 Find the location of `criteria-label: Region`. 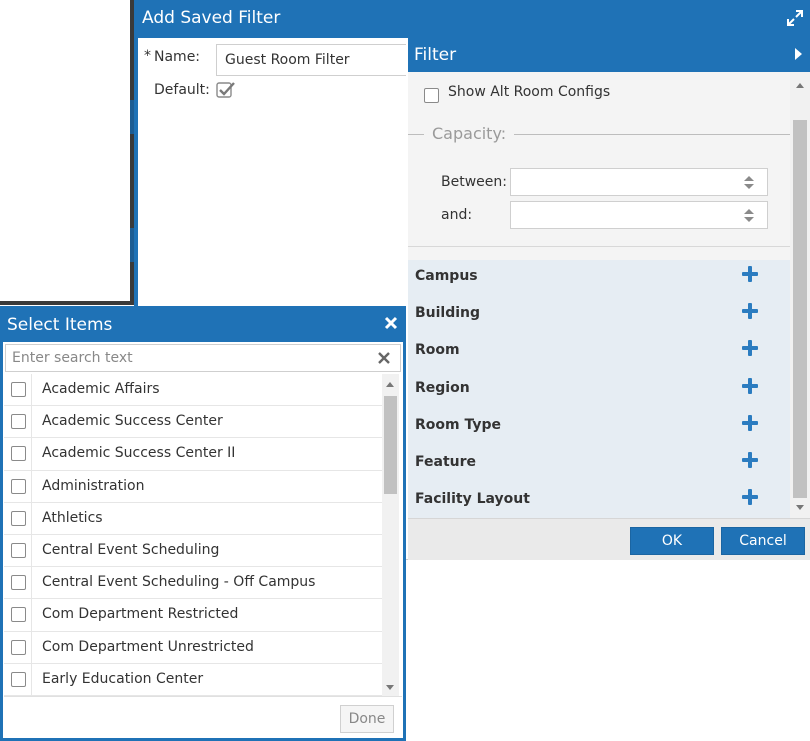

criteria-label: Region is located at coordinates (442, 388).